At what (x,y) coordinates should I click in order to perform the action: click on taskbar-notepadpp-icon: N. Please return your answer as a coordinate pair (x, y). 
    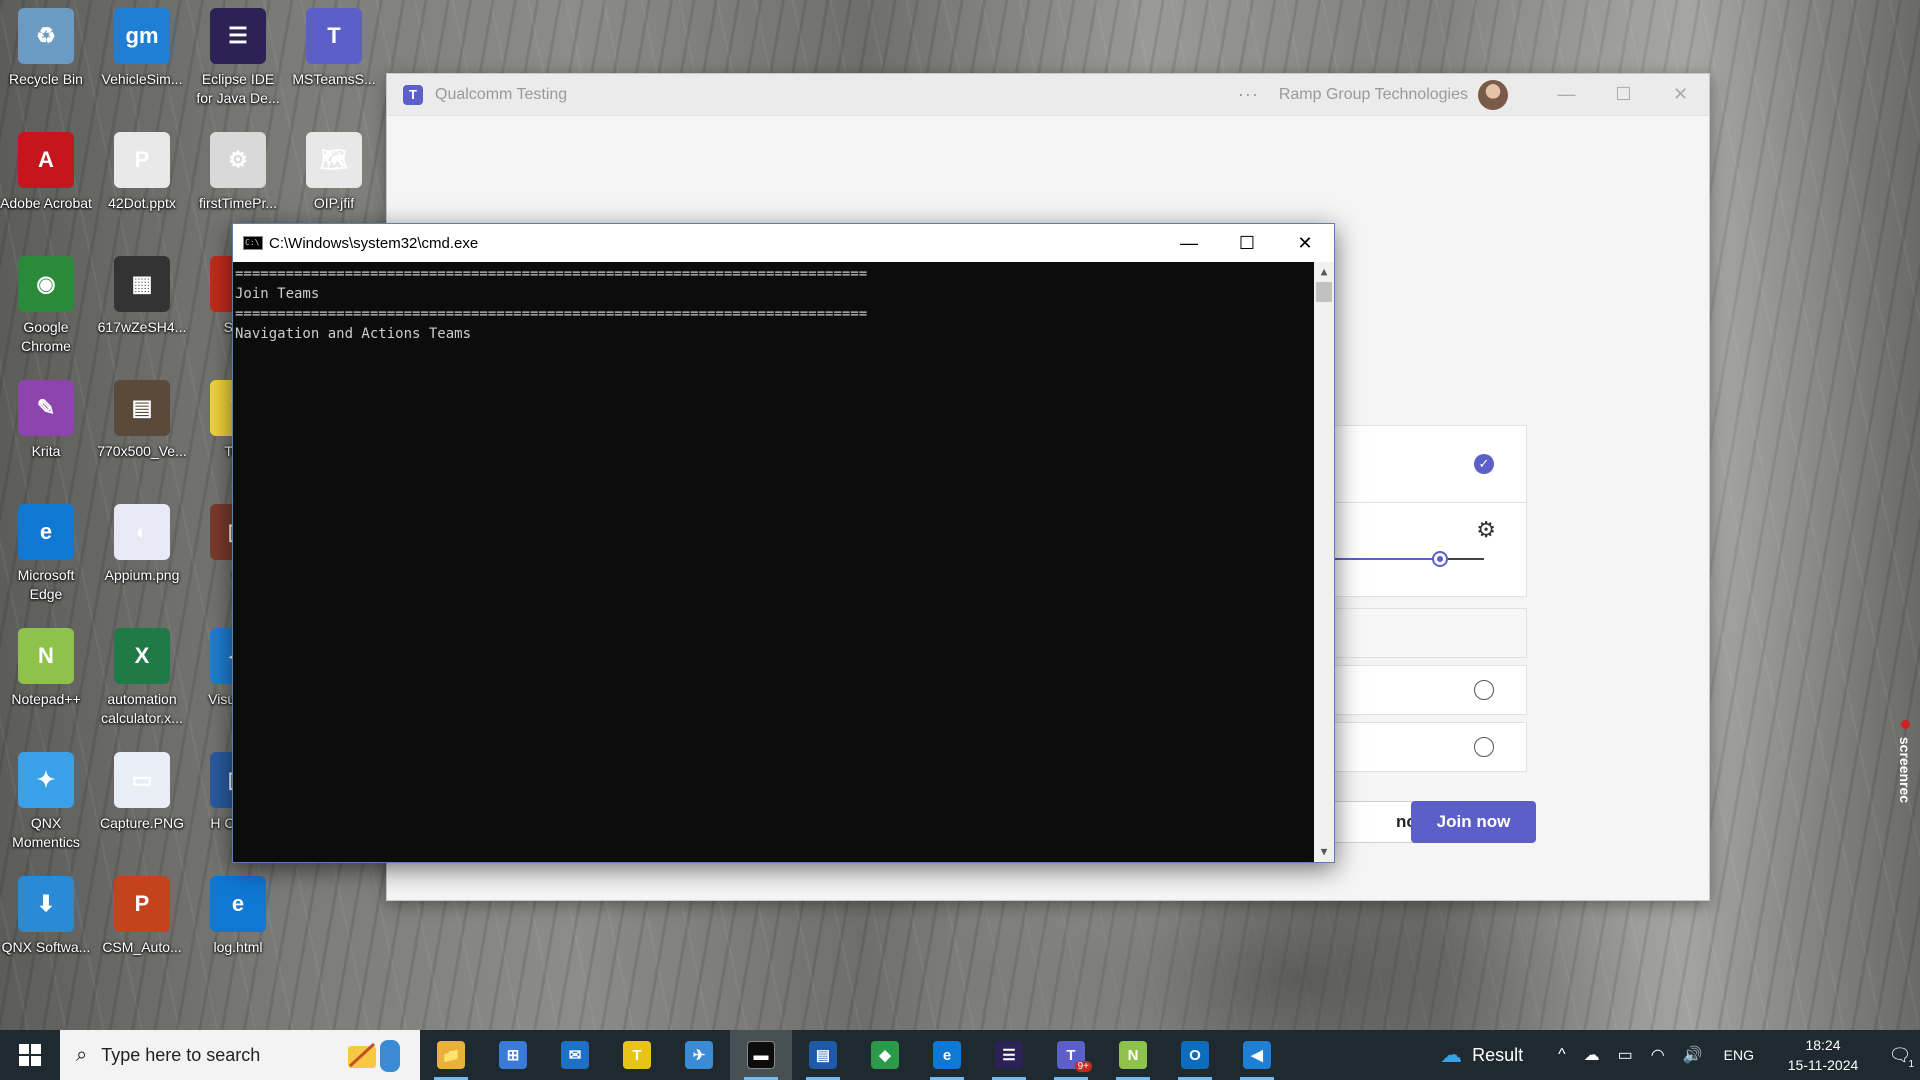
    Looking at the image, I should click on (1133, 1055).